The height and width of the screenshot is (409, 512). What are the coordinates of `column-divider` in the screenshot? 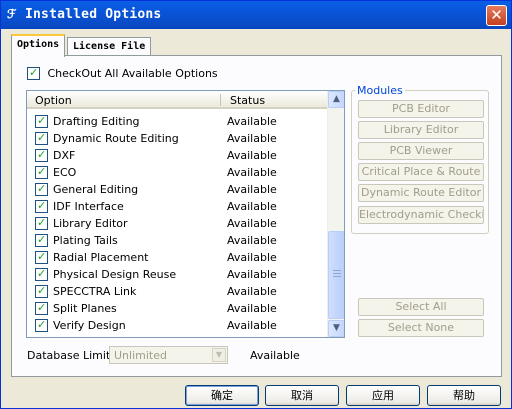 It's located at (220, 100).